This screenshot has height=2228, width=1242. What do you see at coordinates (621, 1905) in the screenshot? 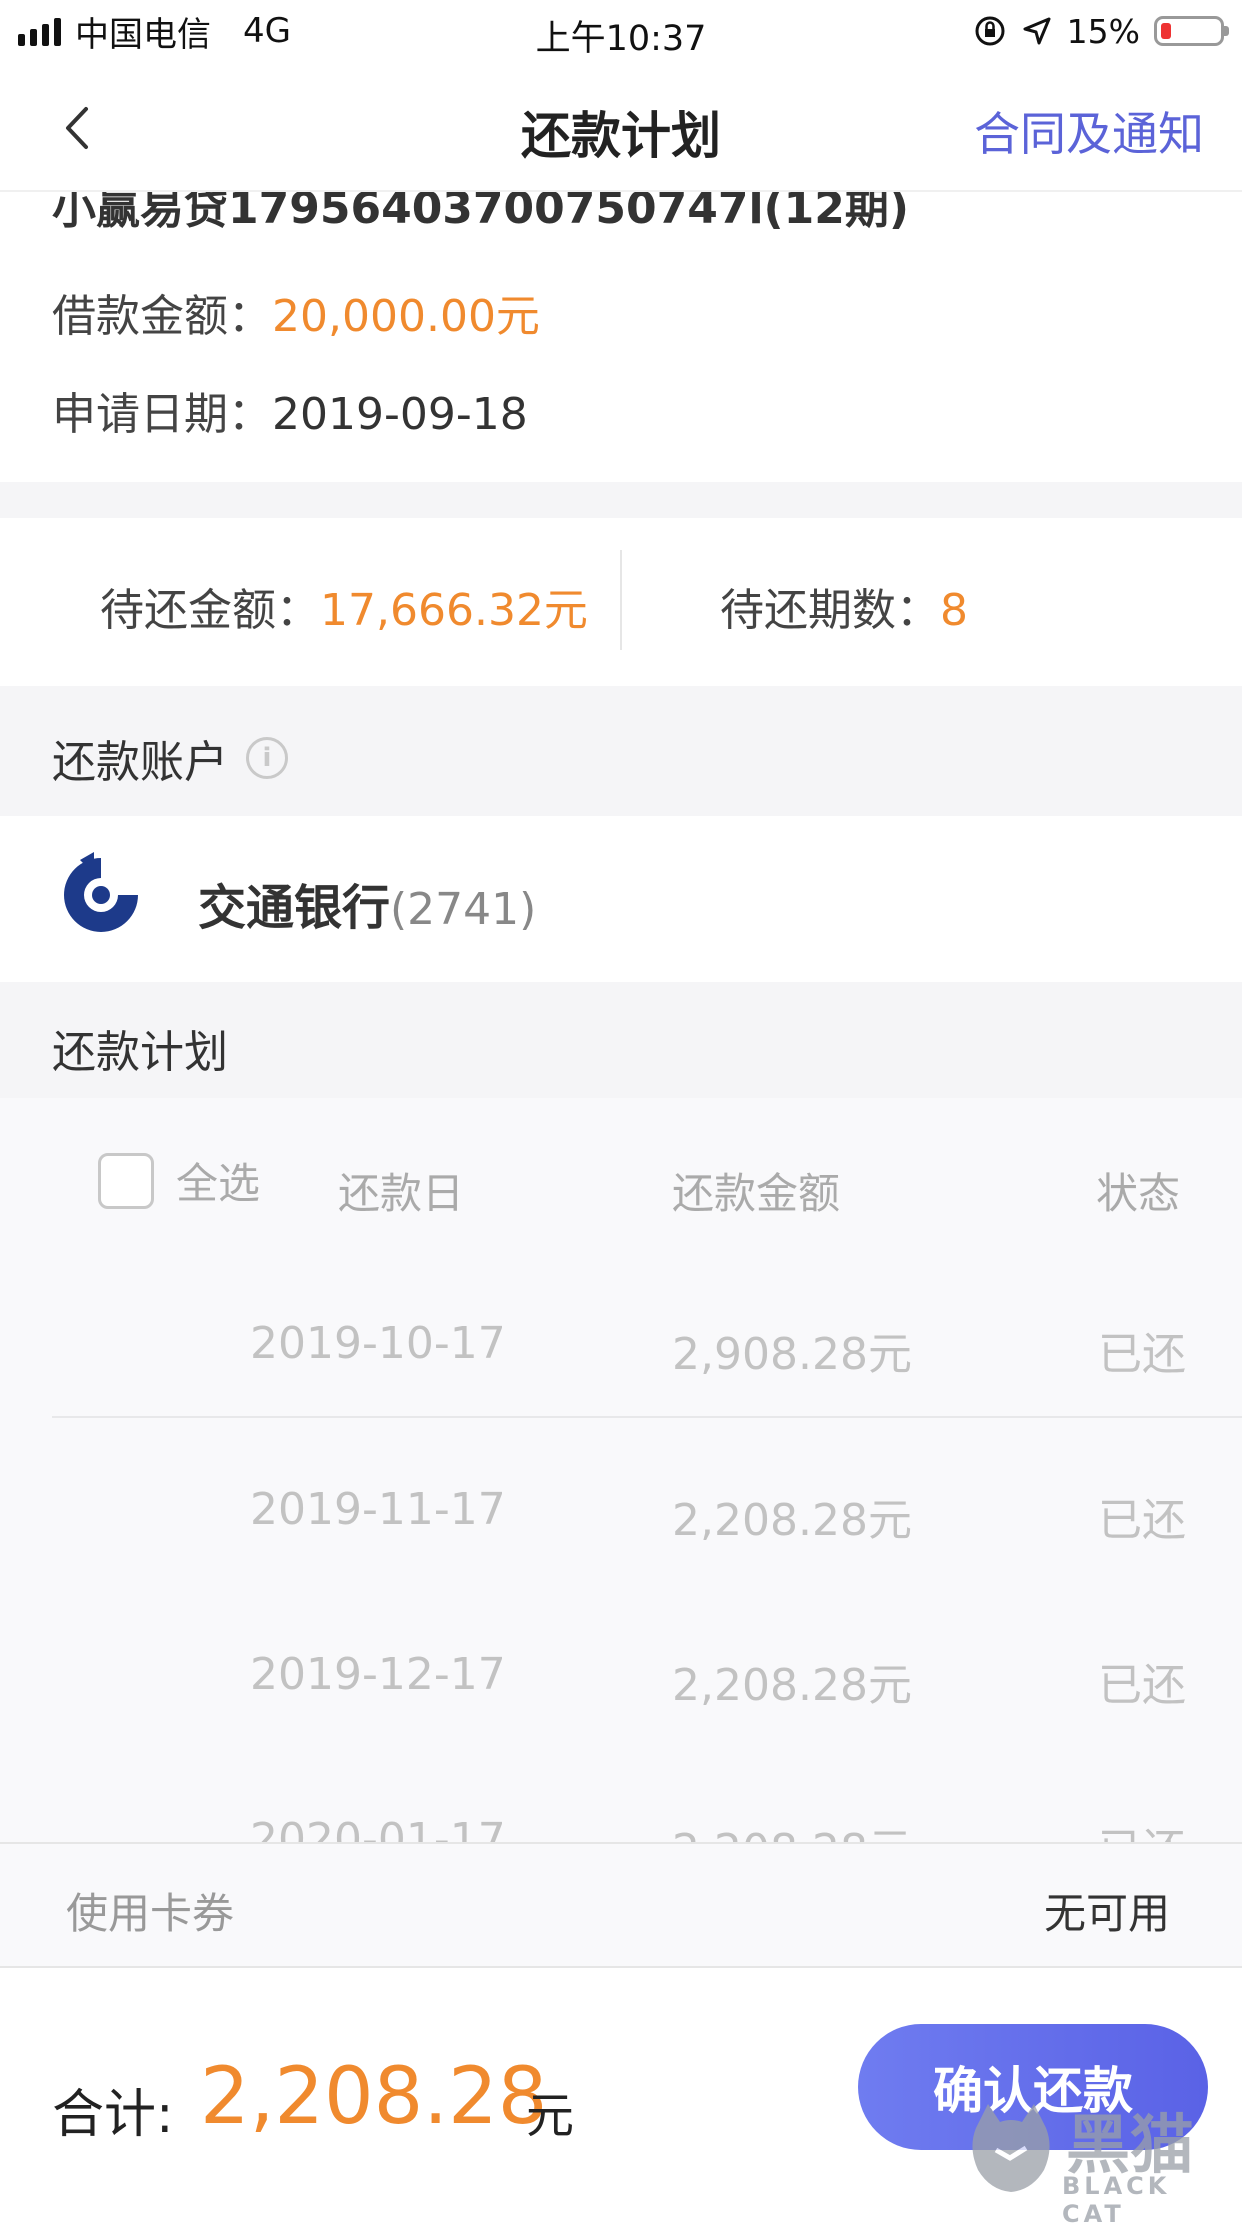
I see `coupon-row: 使用卡券 无可用` at bounding box center [621, 1905].